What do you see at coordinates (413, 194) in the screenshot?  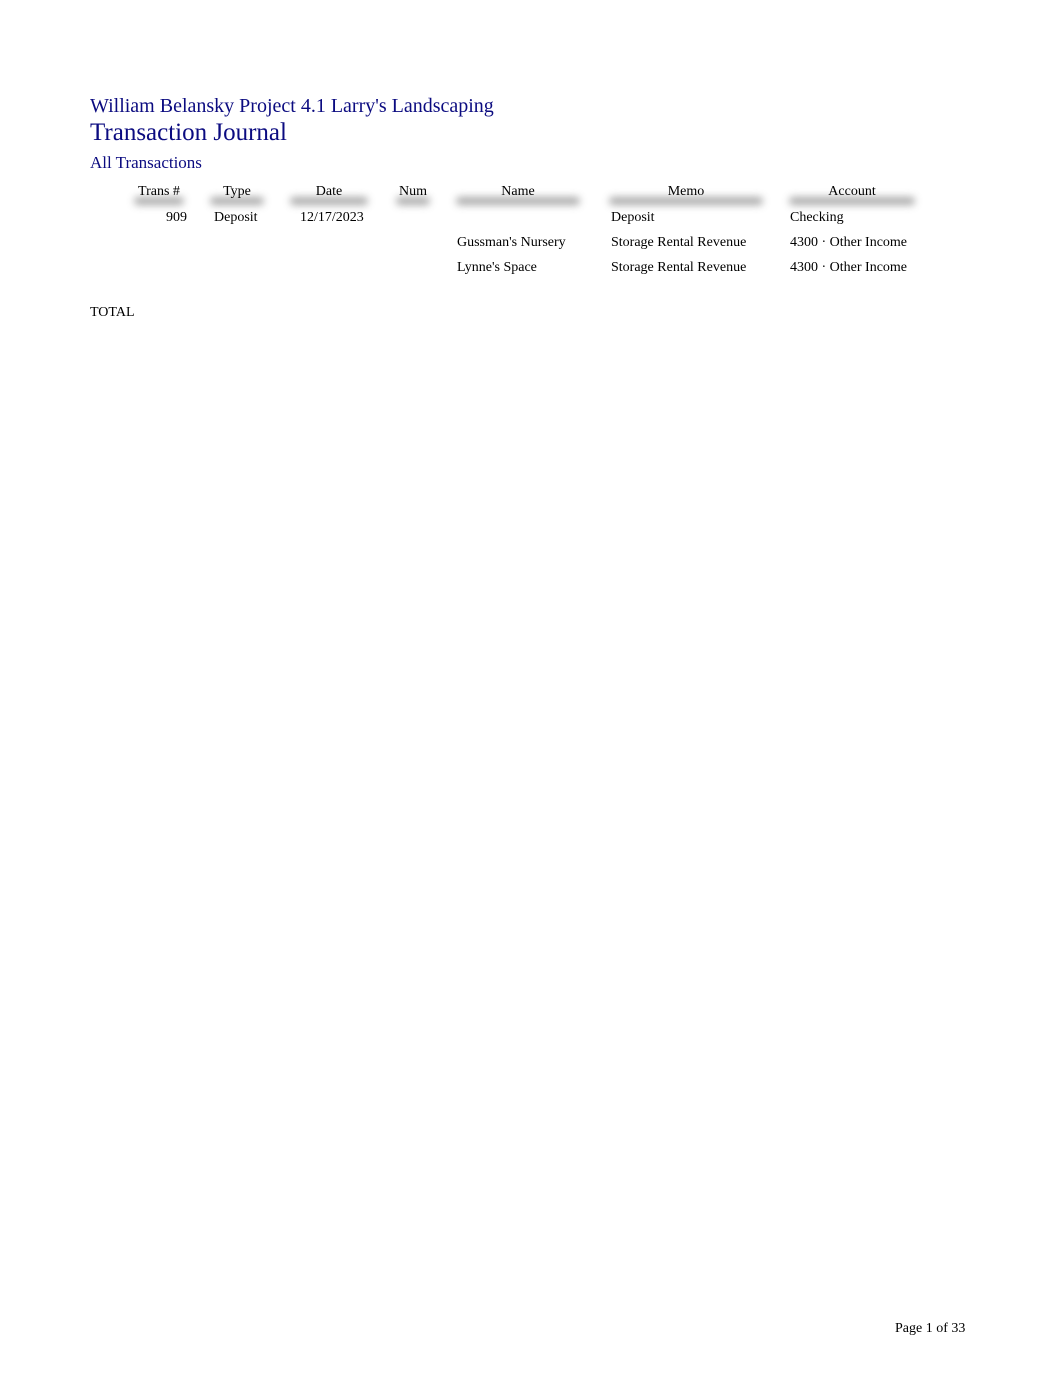 I see `column-header-num: Num` at bounding box center [413, 194].